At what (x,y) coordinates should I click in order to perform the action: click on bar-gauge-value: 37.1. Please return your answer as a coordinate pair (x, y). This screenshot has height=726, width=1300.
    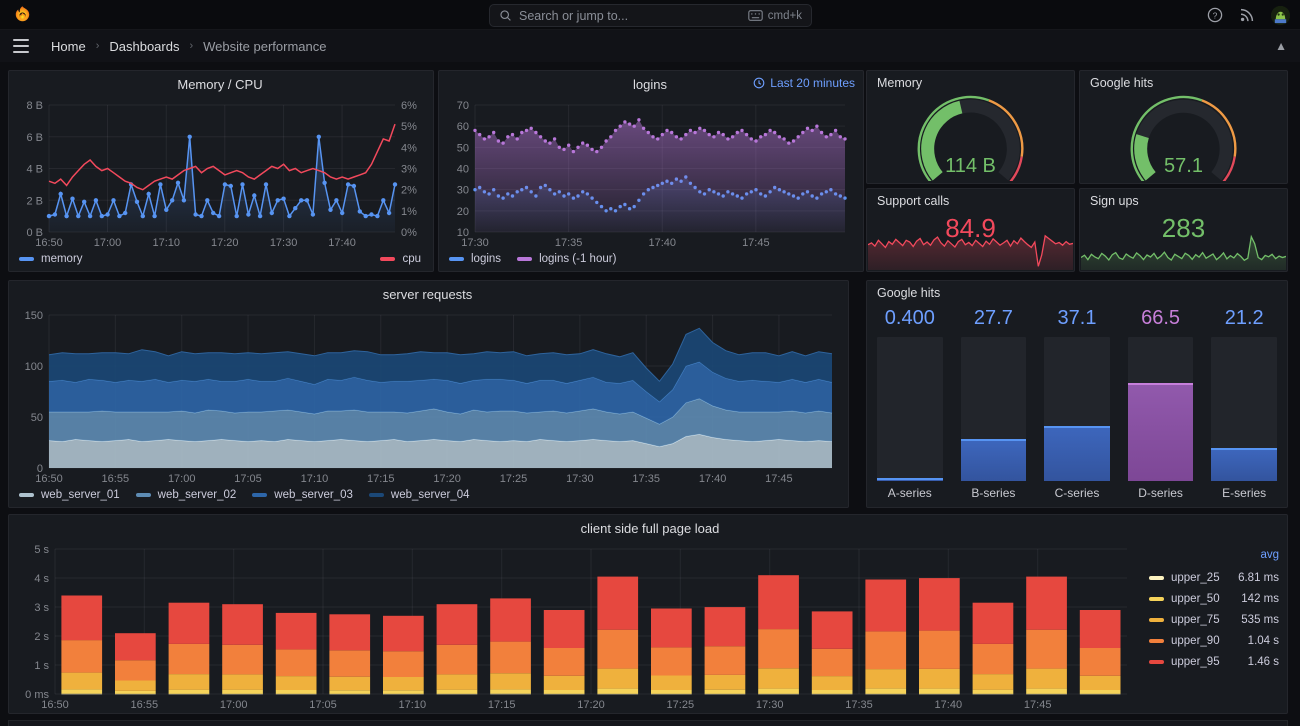
    Looking at the image, I should click on (1077, 318).